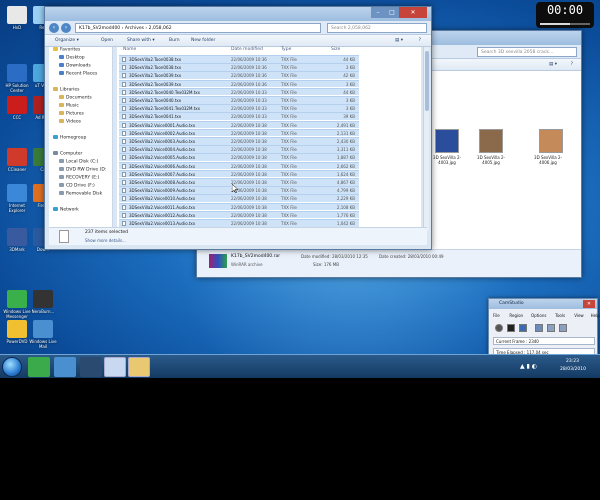 The width and height of the screenshot is (600, 500). What do you see at coordinates (72, 58) in the screenshot?
I see `nav-desktop: Desktop` at bounding box center [72, 58].